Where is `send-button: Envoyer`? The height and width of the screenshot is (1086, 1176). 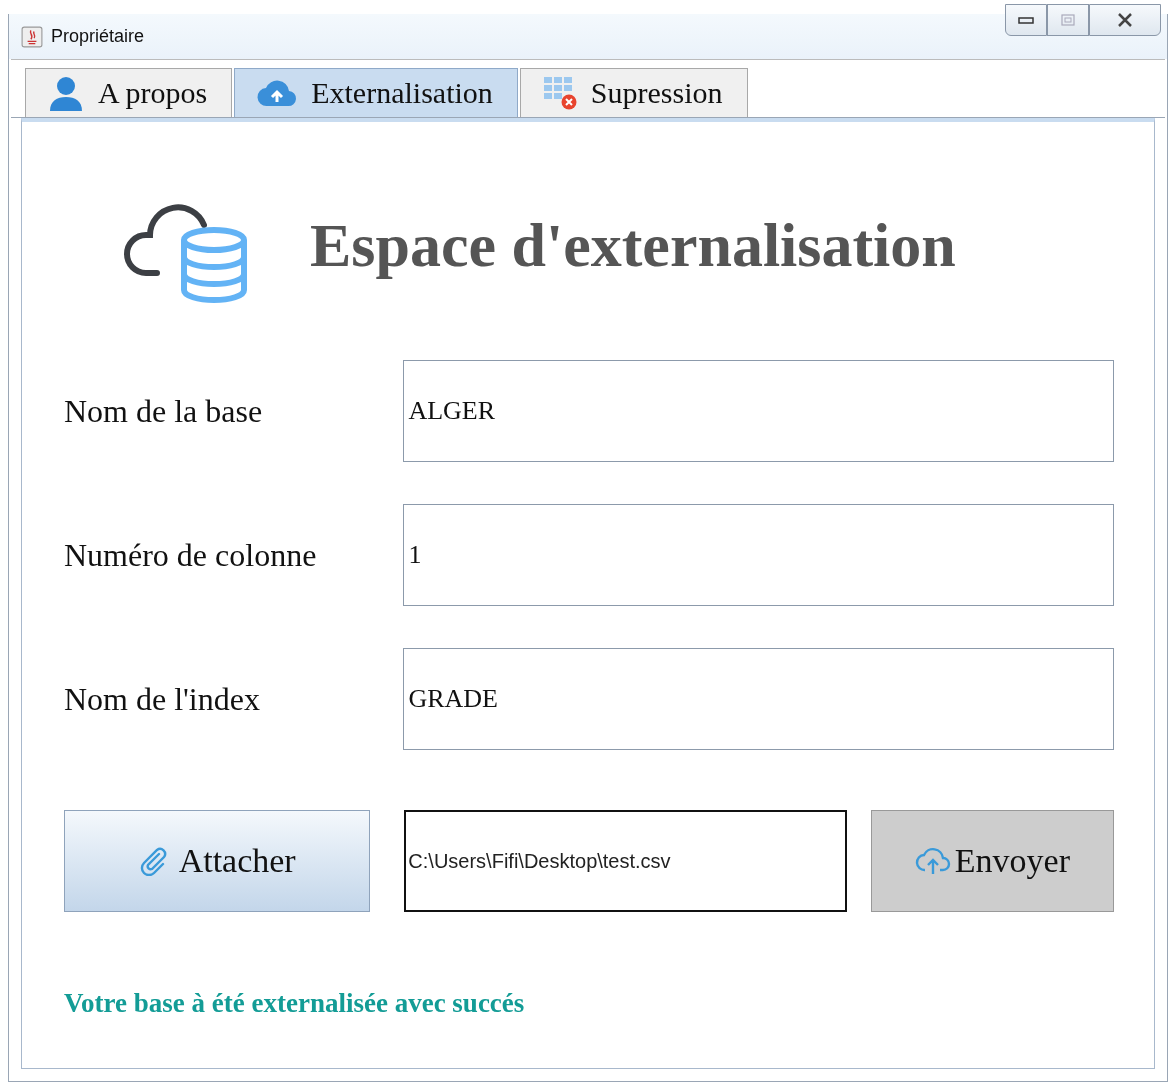 send-button: Envoyer is located at coordinates (992, 861).